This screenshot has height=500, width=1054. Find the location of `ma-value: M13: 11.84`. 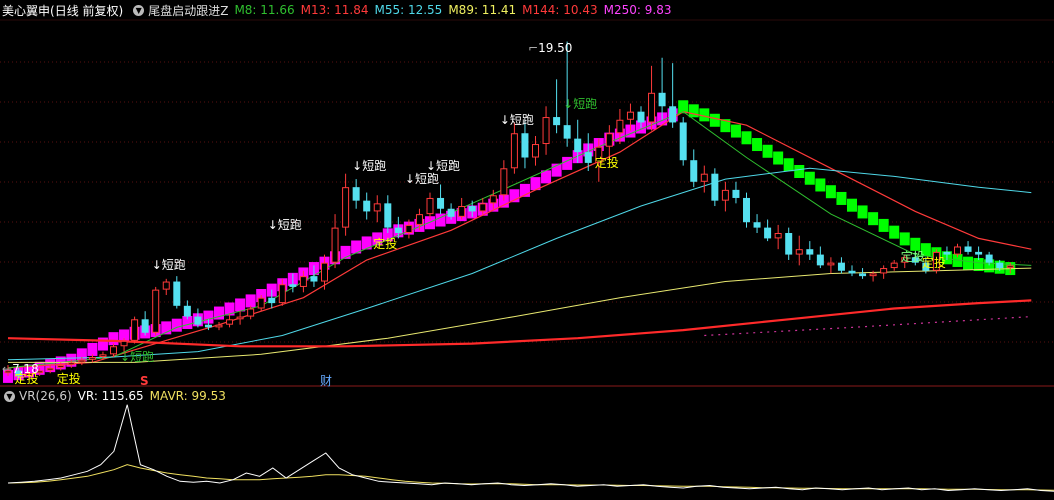

ma-value: M13: 11.84 is located at coordinates (334, 10).